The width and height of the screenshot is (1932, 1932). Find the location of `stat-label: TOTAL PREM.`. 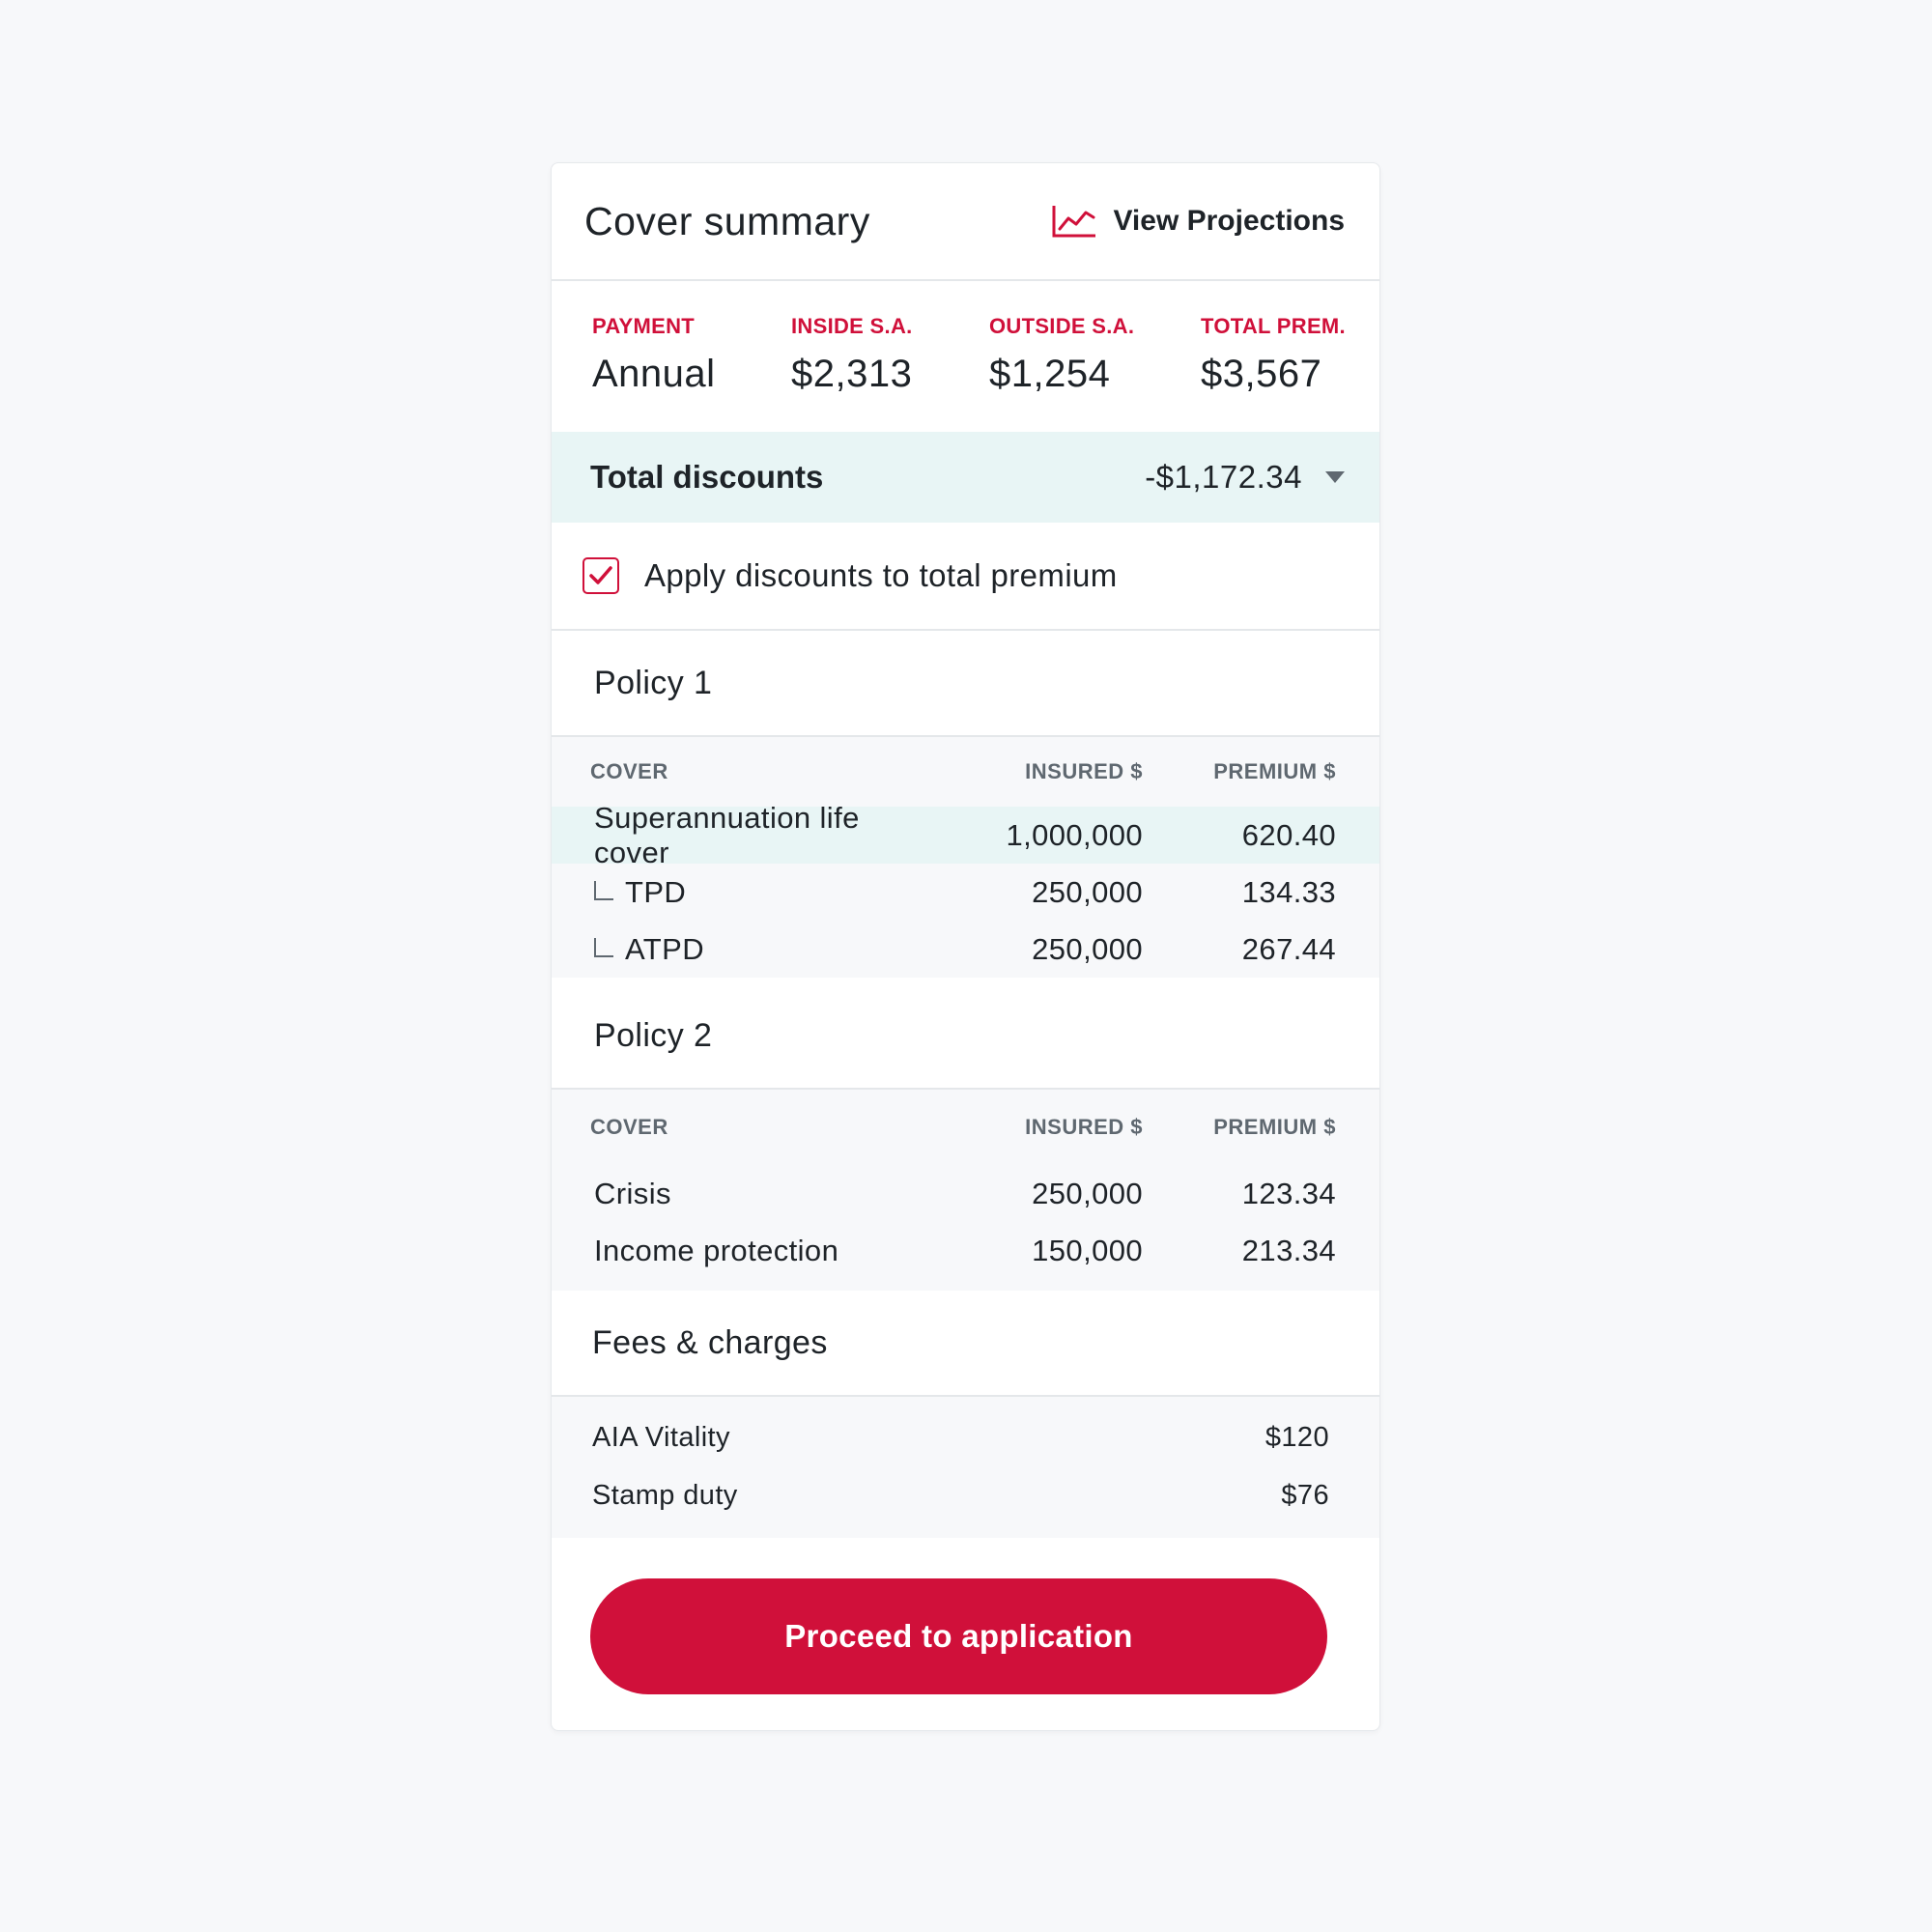

stat-label: TOTAL PREM. is located at coordinates (1273, 326).